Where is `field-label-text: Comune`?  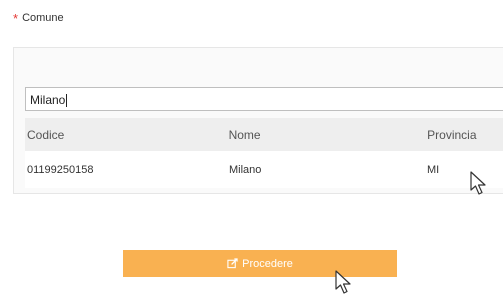 field-label-text: Comune is located at coordinates (43, 18).